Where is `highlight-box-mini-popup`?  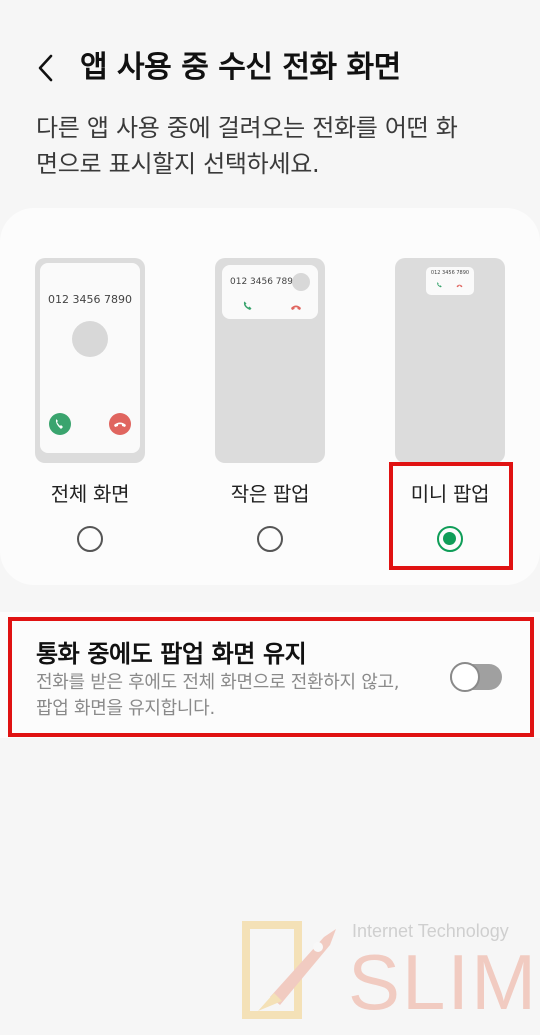 highlight-box-mini-popup is located at coordinates (451, 516).